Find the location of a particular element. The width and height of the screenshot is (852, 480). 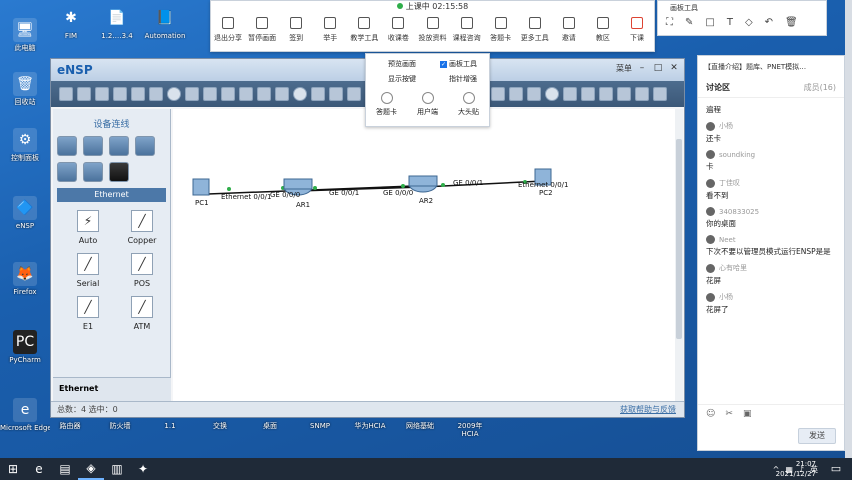

scissors-icon: ✂ is located at coordinates (729, 414).